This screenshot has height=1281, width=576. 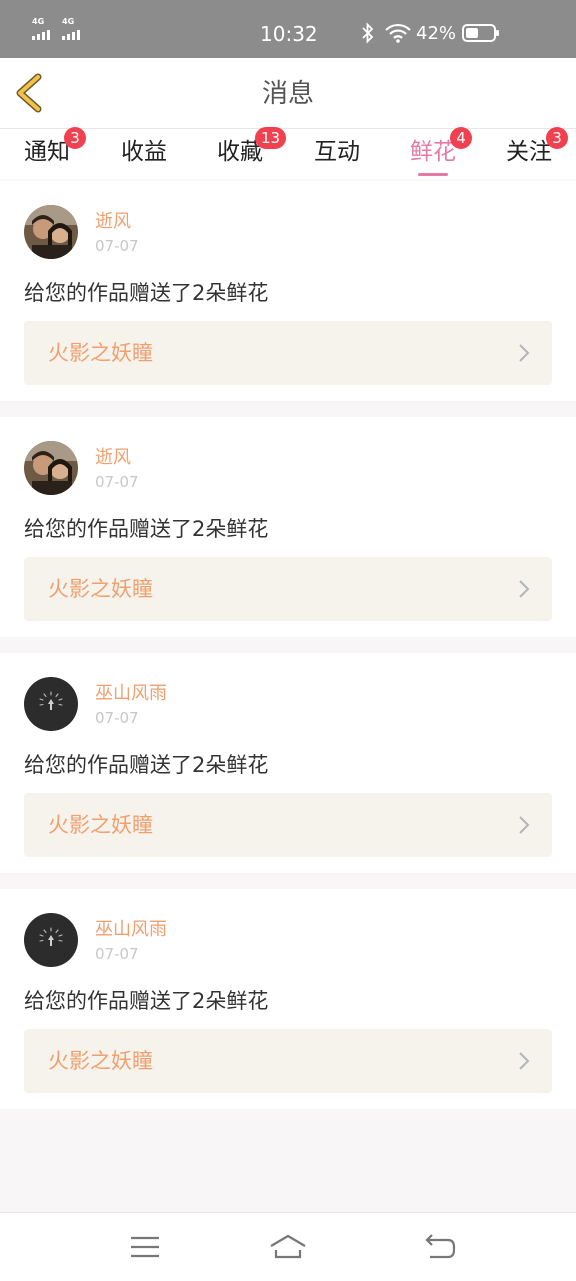 I want to click on page-title: 消息, so click(x=287, y=94).